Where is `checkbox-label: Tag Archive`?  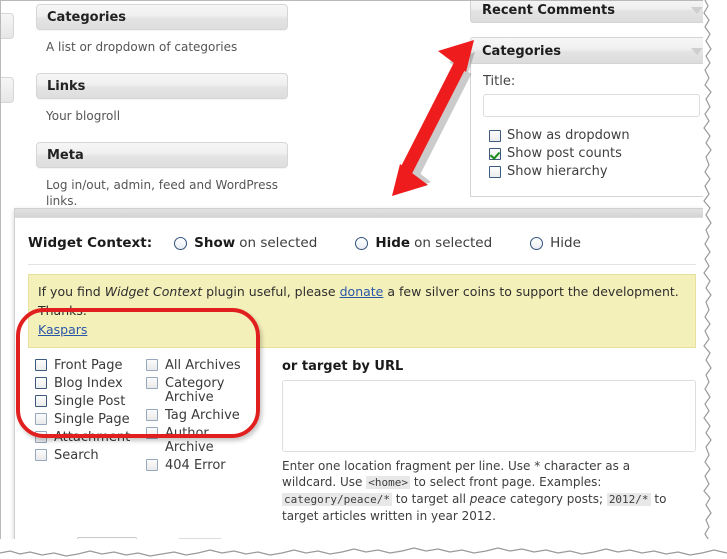 checkbox-label: Tag Archive is located at coordinates (202, 415).